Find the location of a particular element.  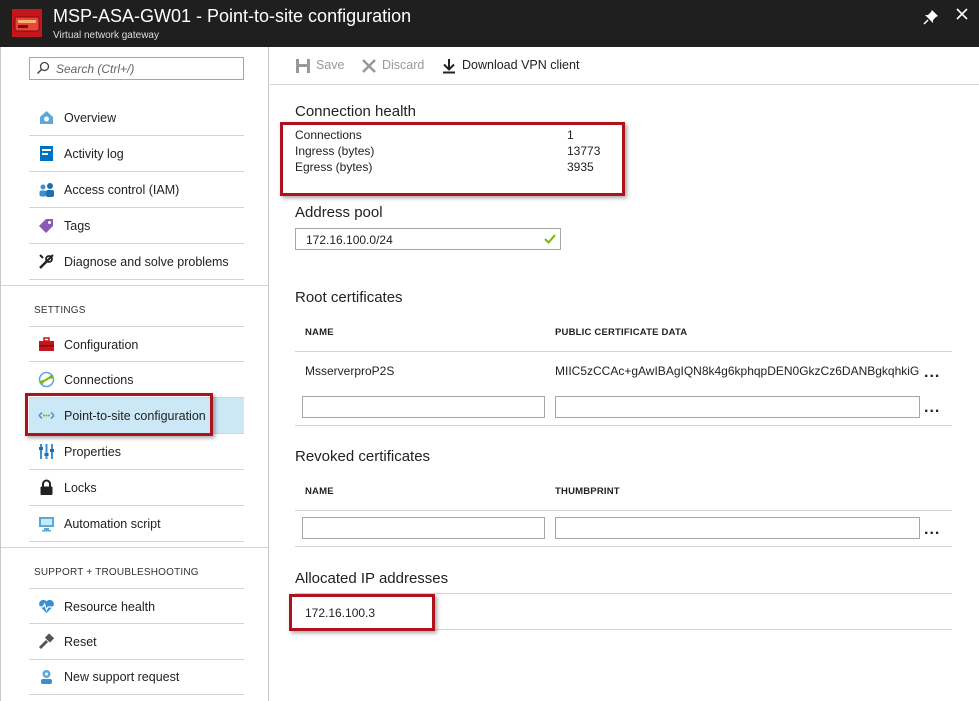

support-icon is located at coordinates (46, 677).